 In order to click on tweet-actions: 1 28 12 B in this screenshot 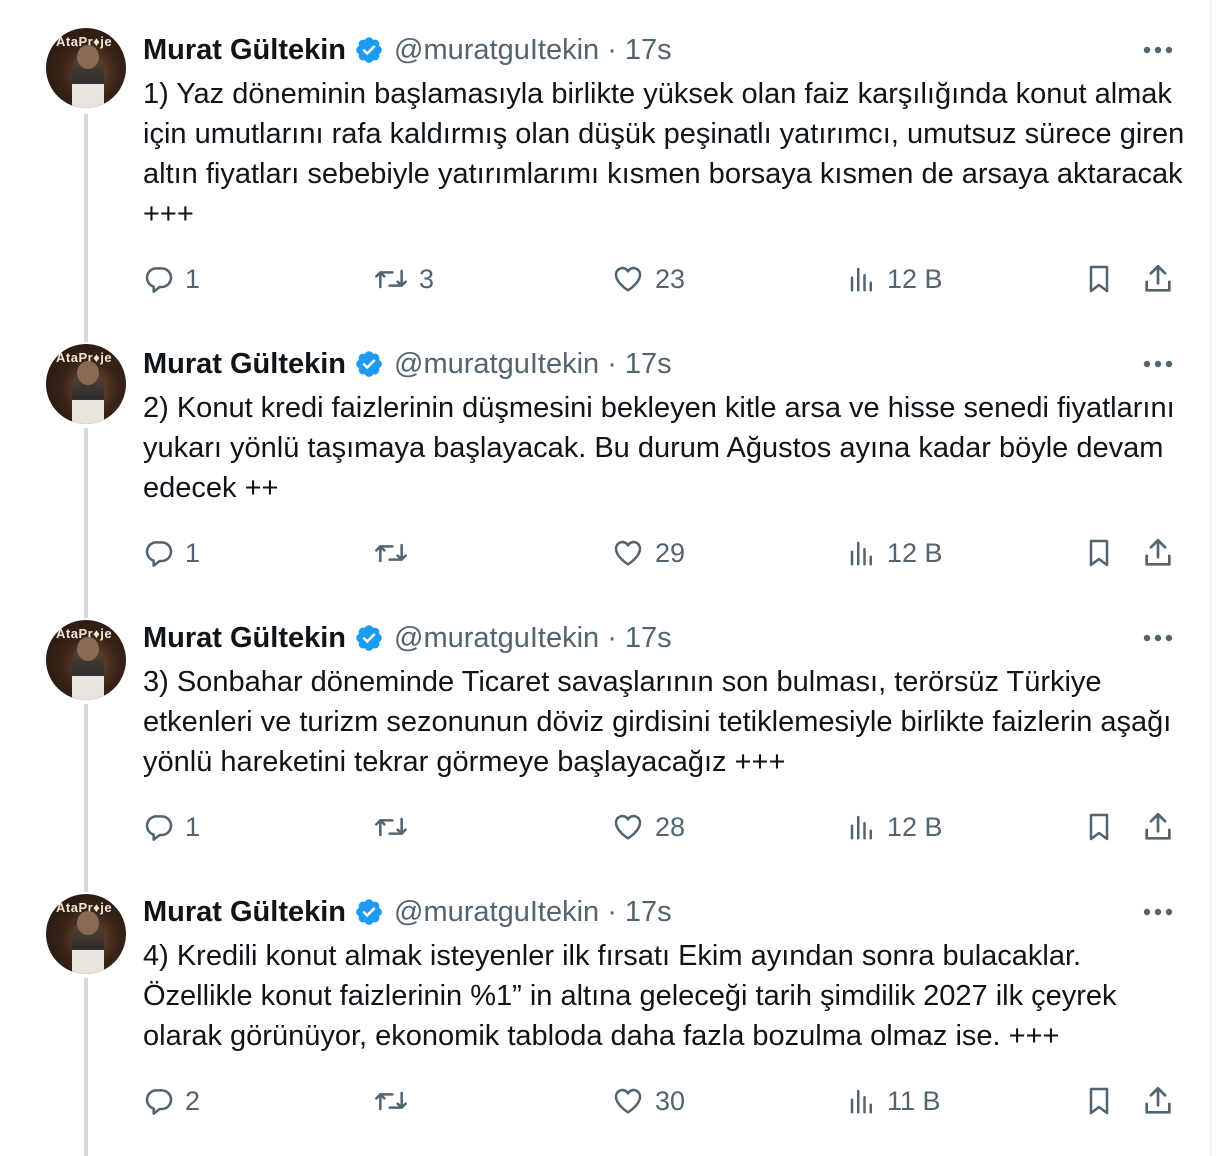, I will do `click(663, 827)`.